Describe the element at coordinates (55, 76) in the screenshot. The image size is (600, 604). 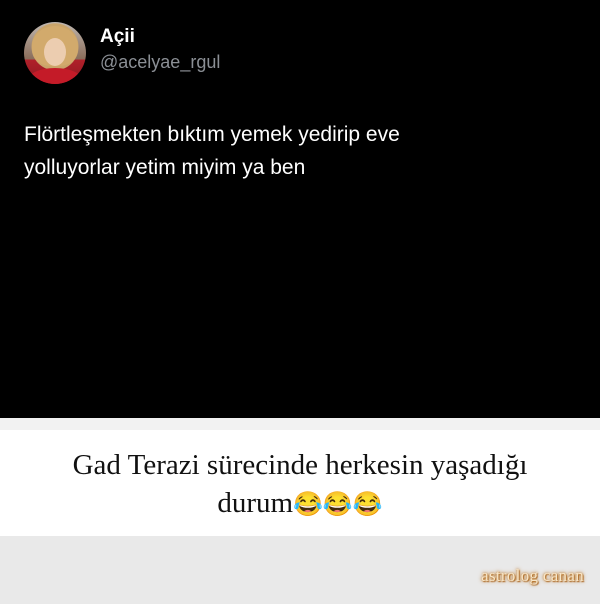
I see `avatar-shirt` at that location.